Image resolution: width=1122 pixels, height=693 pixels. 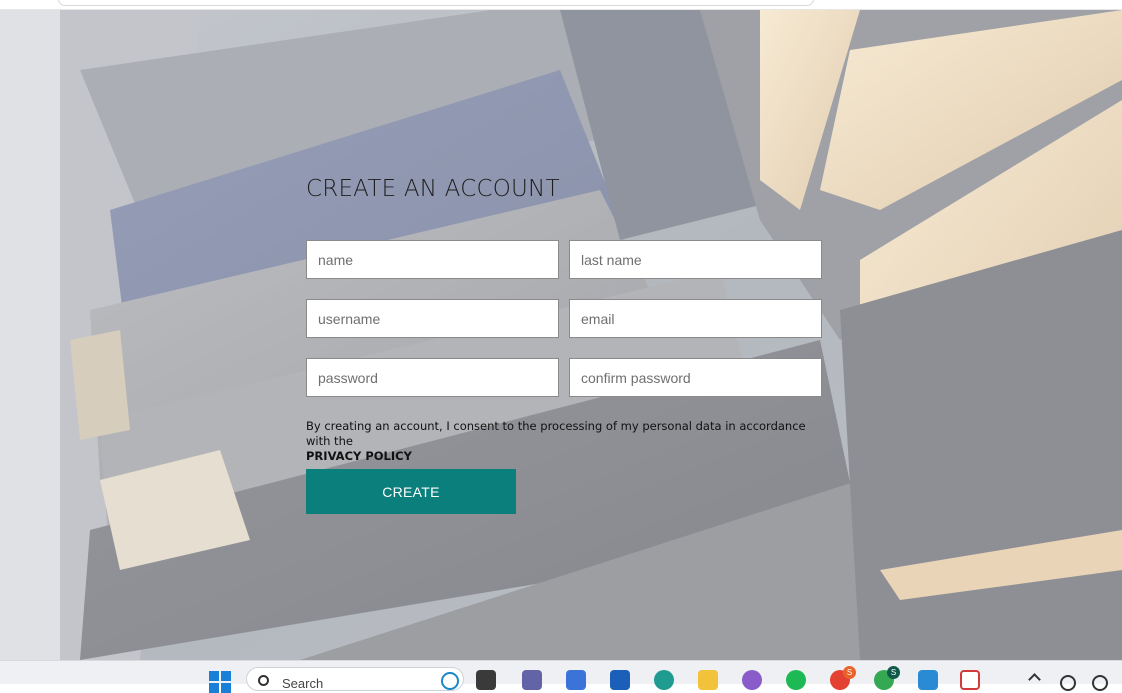 What do you see at coordinates (355, 679) in the screenshot?
I see `taskbar-search-box: Search` at bounding box center [355, 679].